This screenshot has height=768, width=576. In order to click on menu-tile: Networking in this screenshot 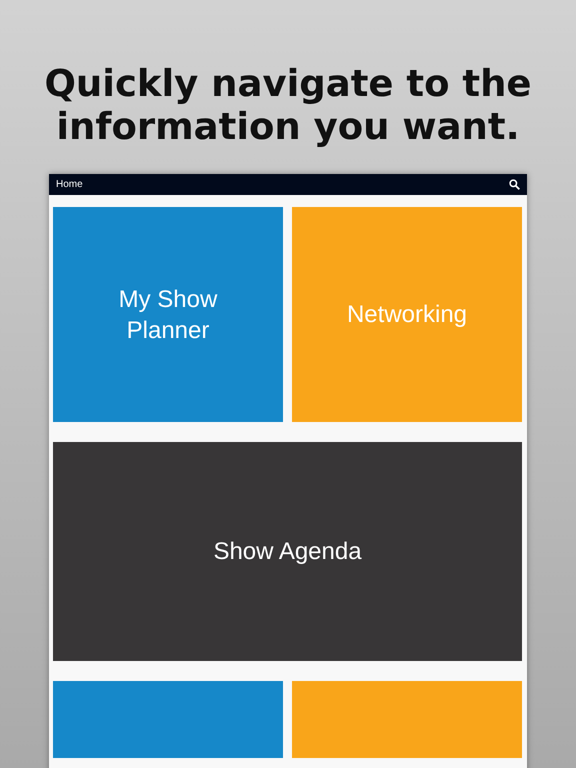, I will do `click(407, 314)`.